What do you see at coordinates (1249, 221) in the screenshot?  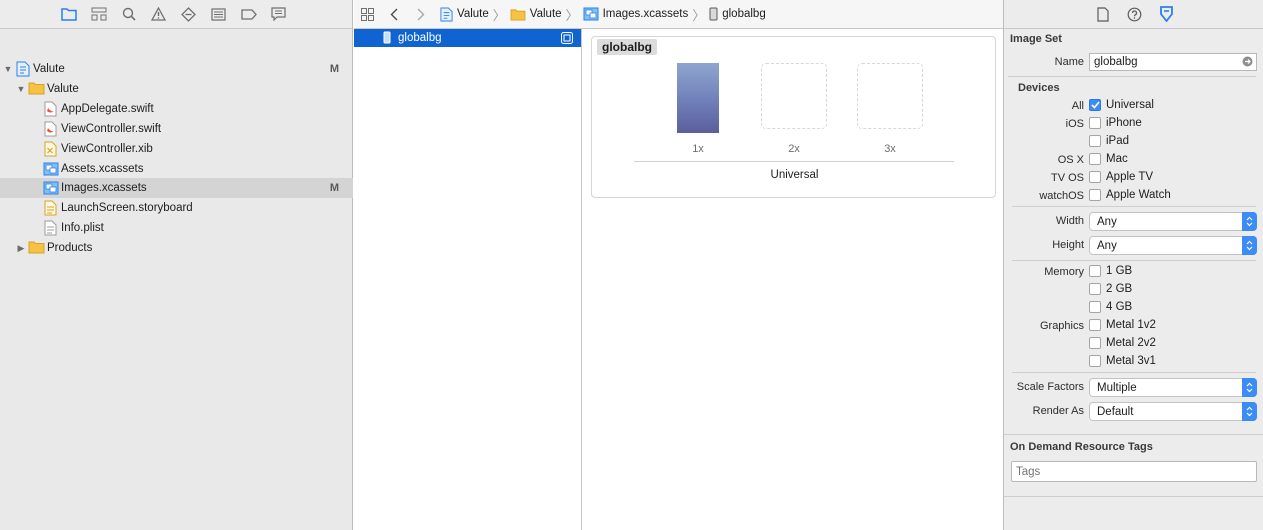 I see `popup-stepper-icon` at bounding box center [1249, 221].